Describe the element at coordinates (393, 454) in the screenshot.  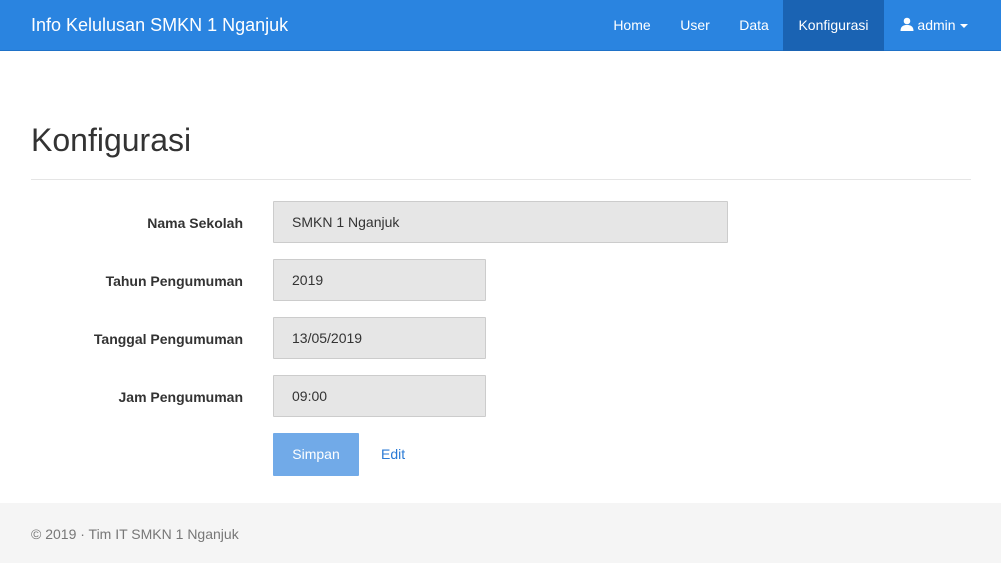
I see `edit-link: Edit` at that location.